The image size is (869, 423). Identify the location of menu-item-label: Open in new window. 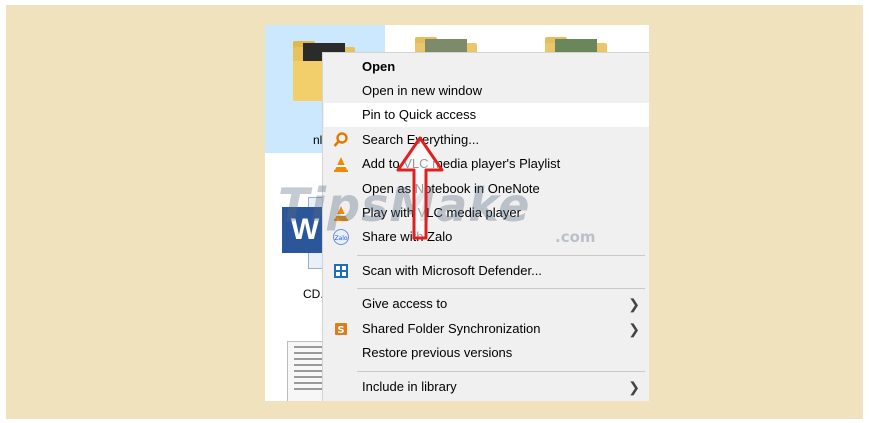
(422, 90).